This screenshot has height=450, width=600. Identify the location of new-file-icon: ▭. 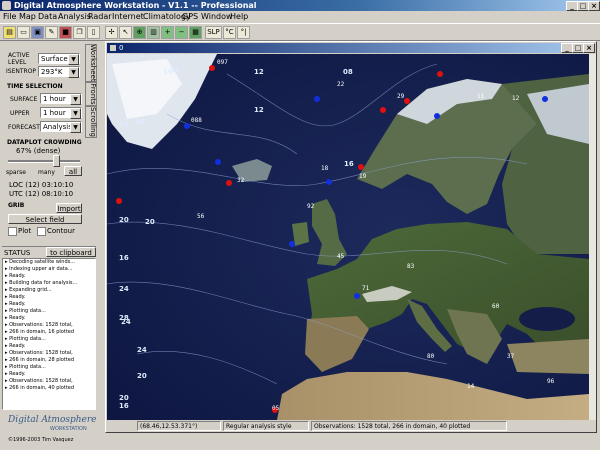
(23, 32).